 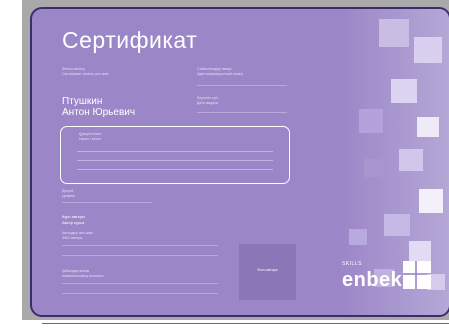 I want to click on stamp-label: Фото автора, so click(x=267, y=270).